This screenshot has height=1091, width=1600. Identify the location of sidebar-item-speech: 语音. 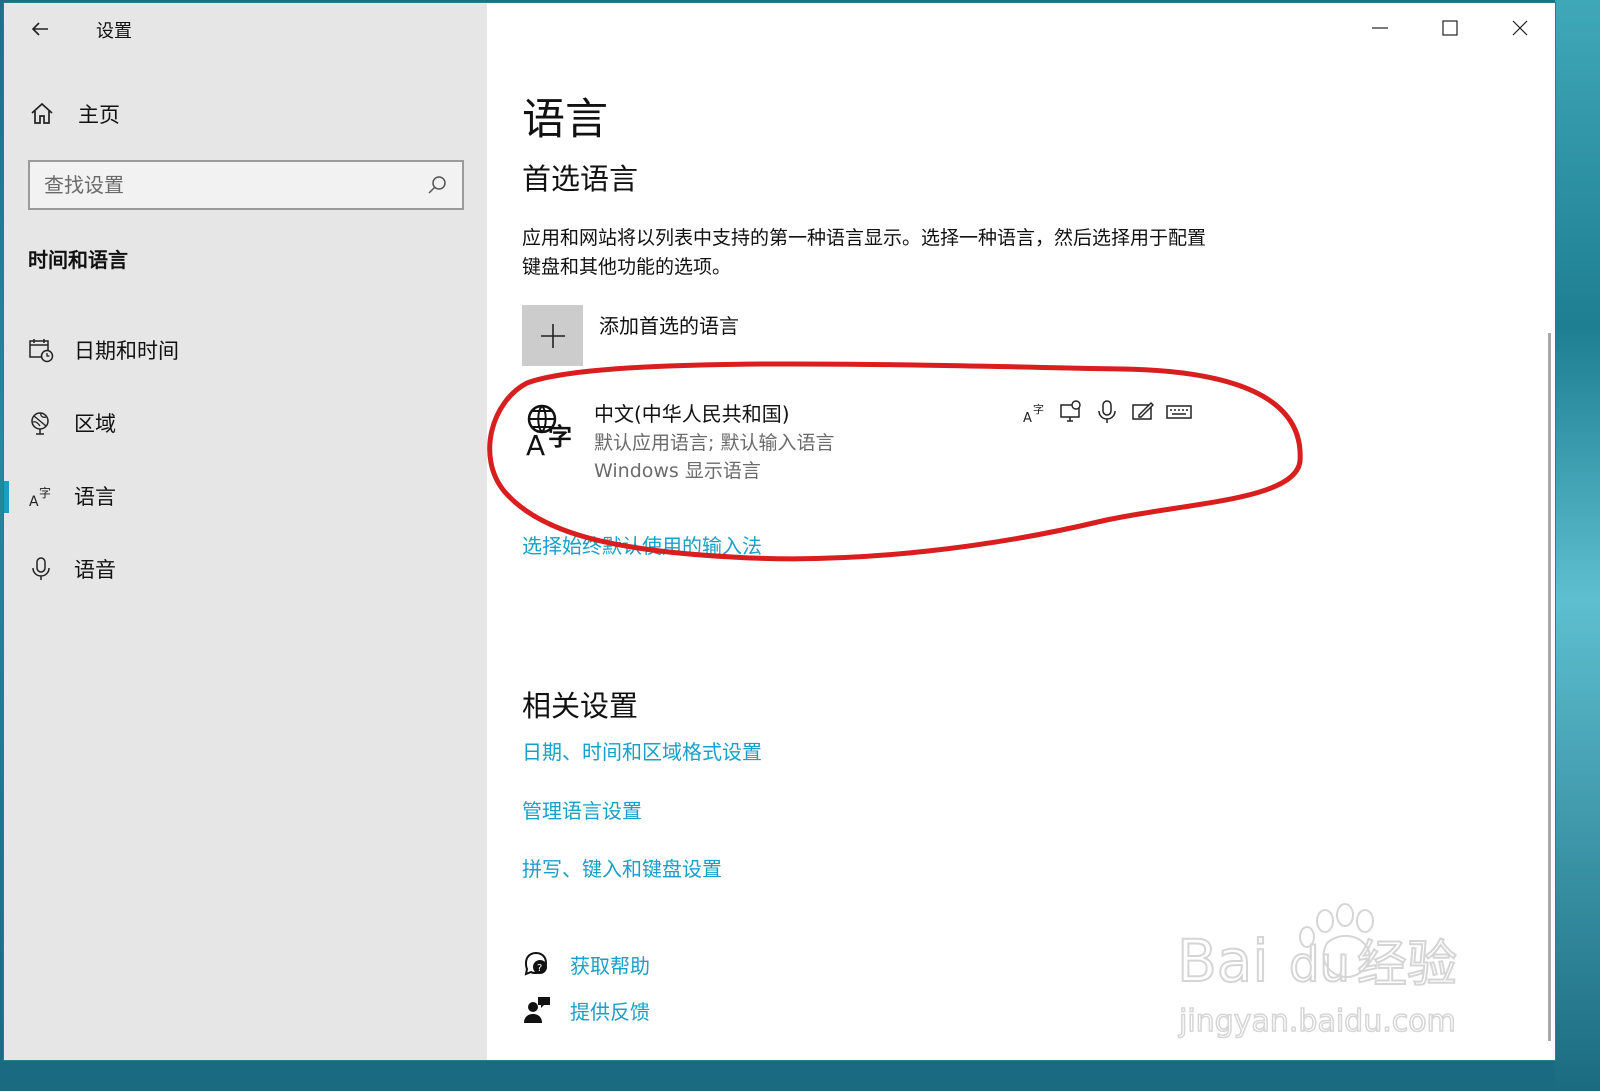
(245, 568).